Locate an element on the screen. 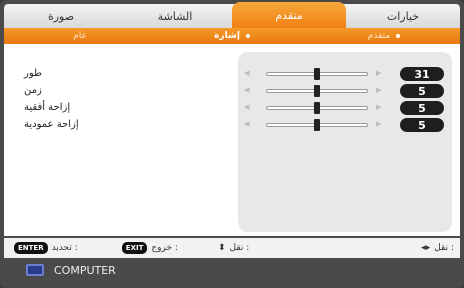 Image resolution: width=464 pixels, height=288 pixels. setting-label: إزاحة عمودية is located at coordinates (51, 124).